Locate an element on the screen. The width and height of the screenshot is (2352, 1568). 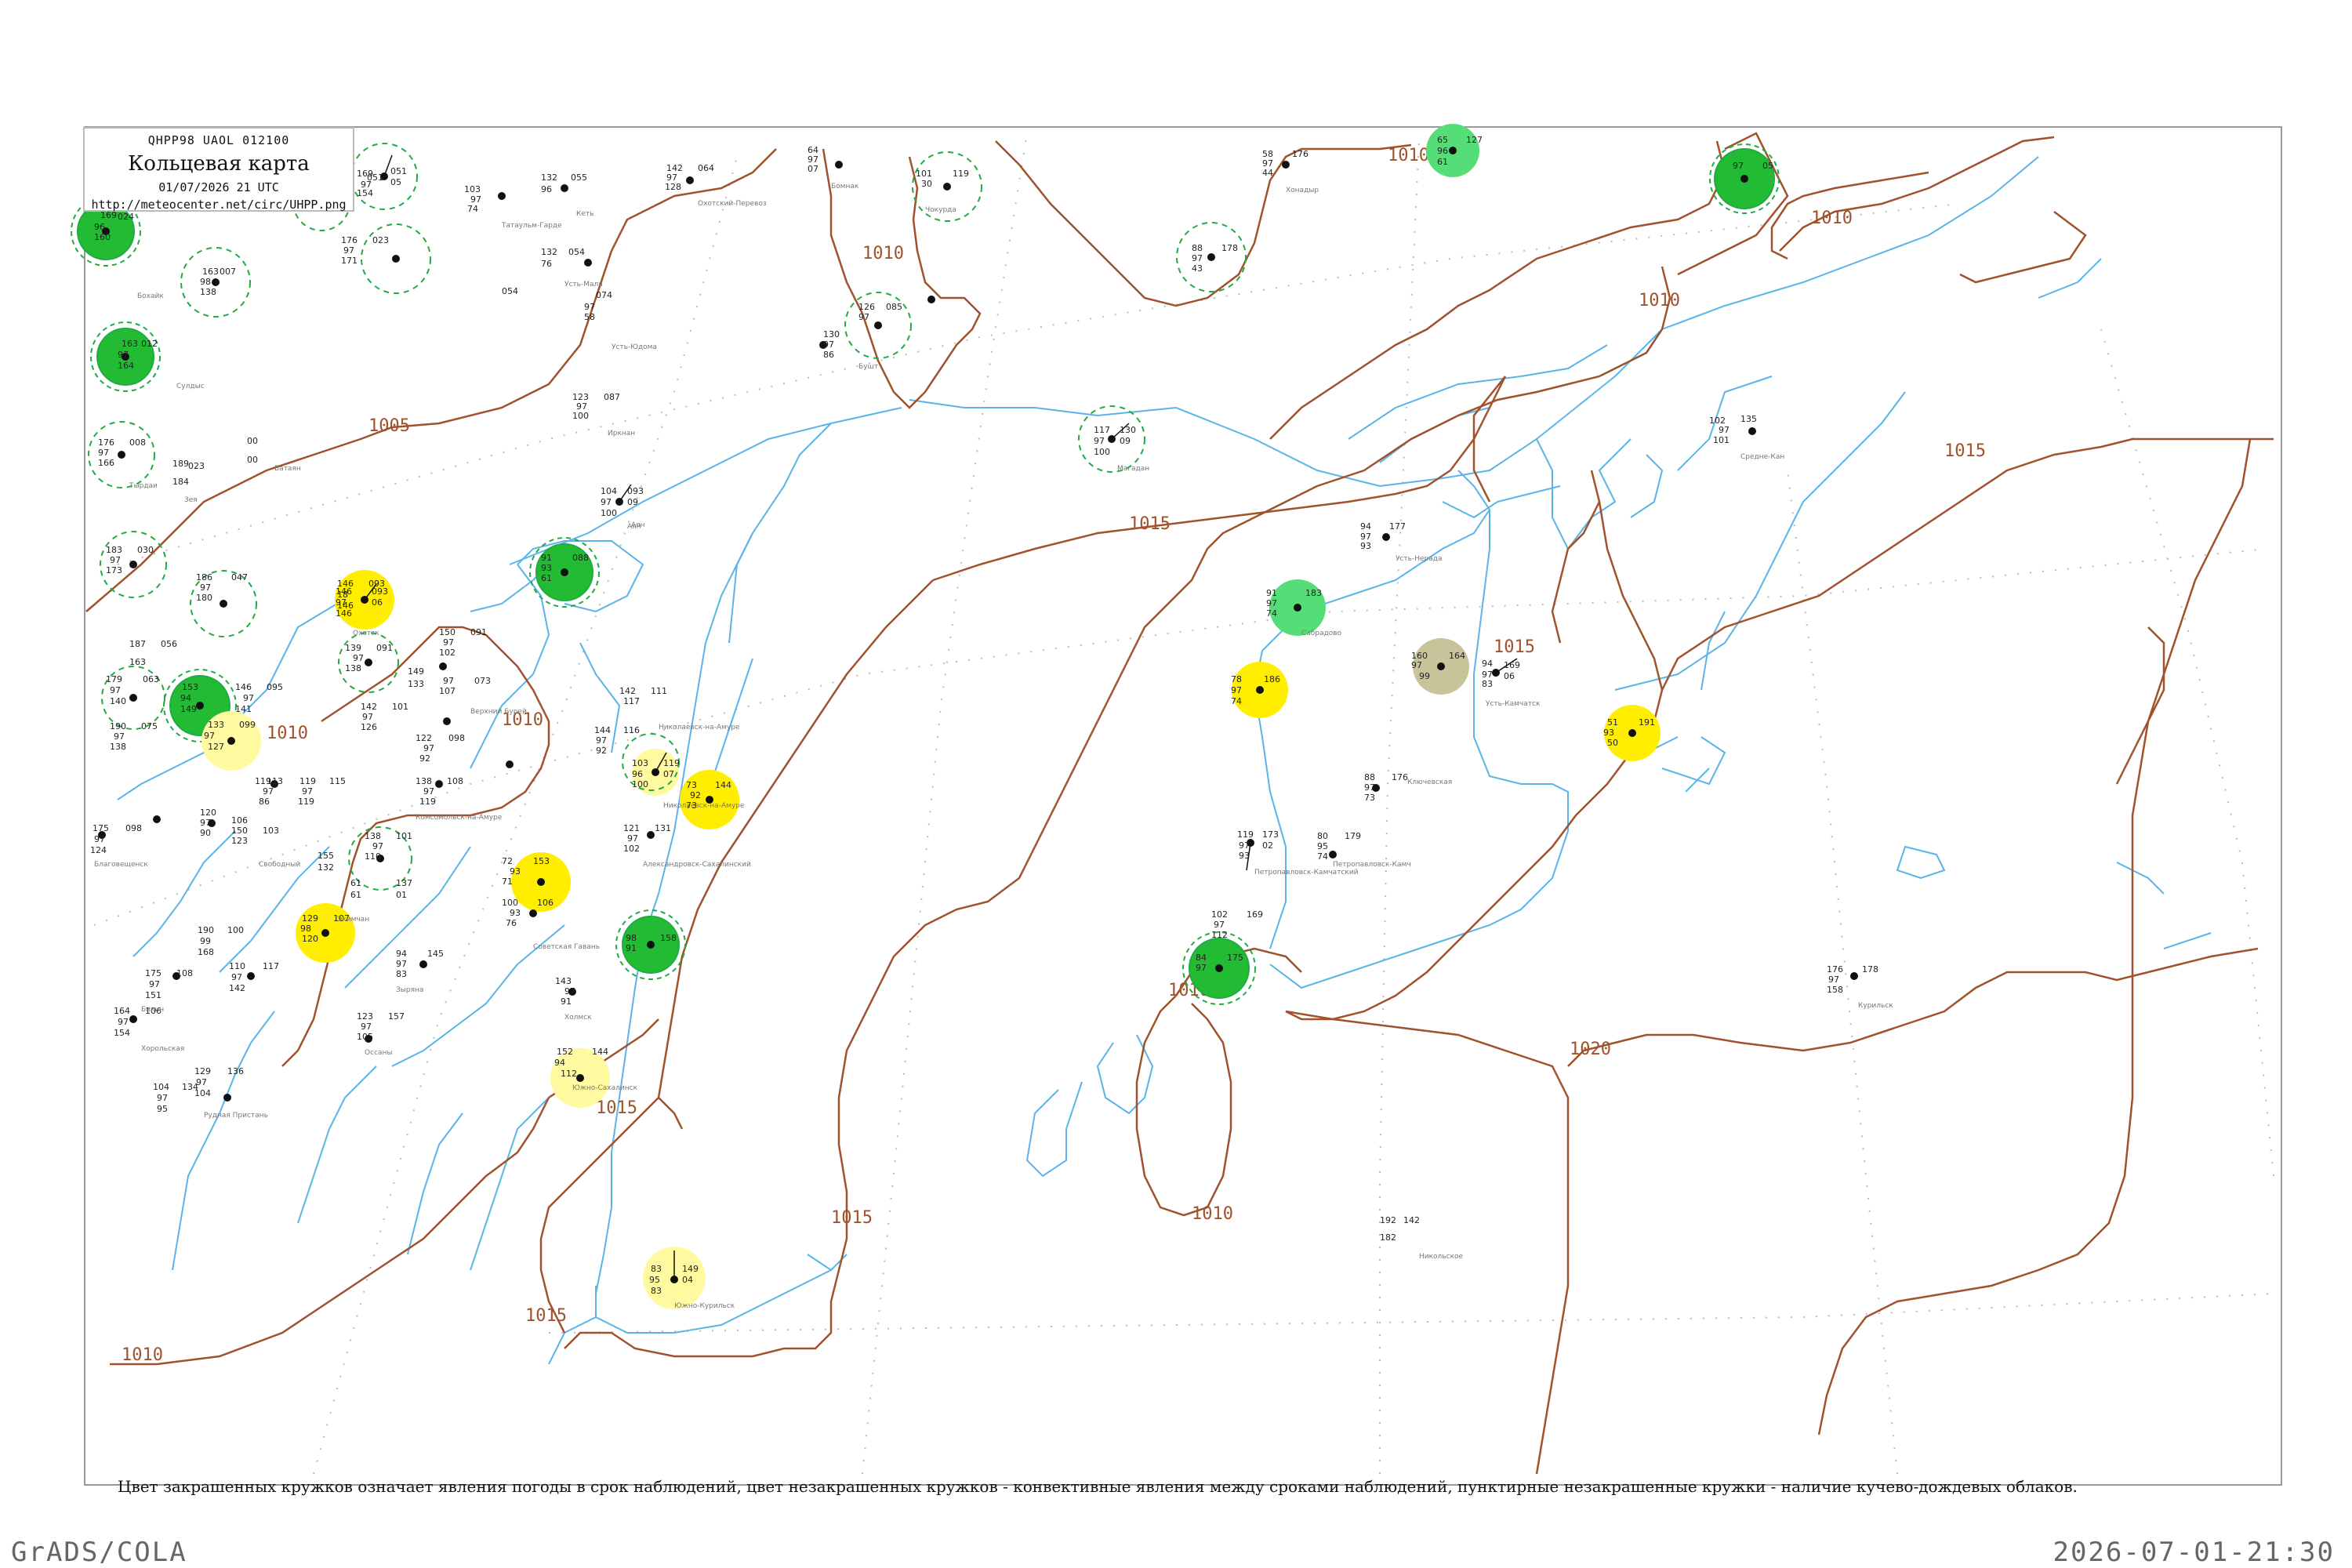
svg-text: 063 is located at coordinates (151, 679).